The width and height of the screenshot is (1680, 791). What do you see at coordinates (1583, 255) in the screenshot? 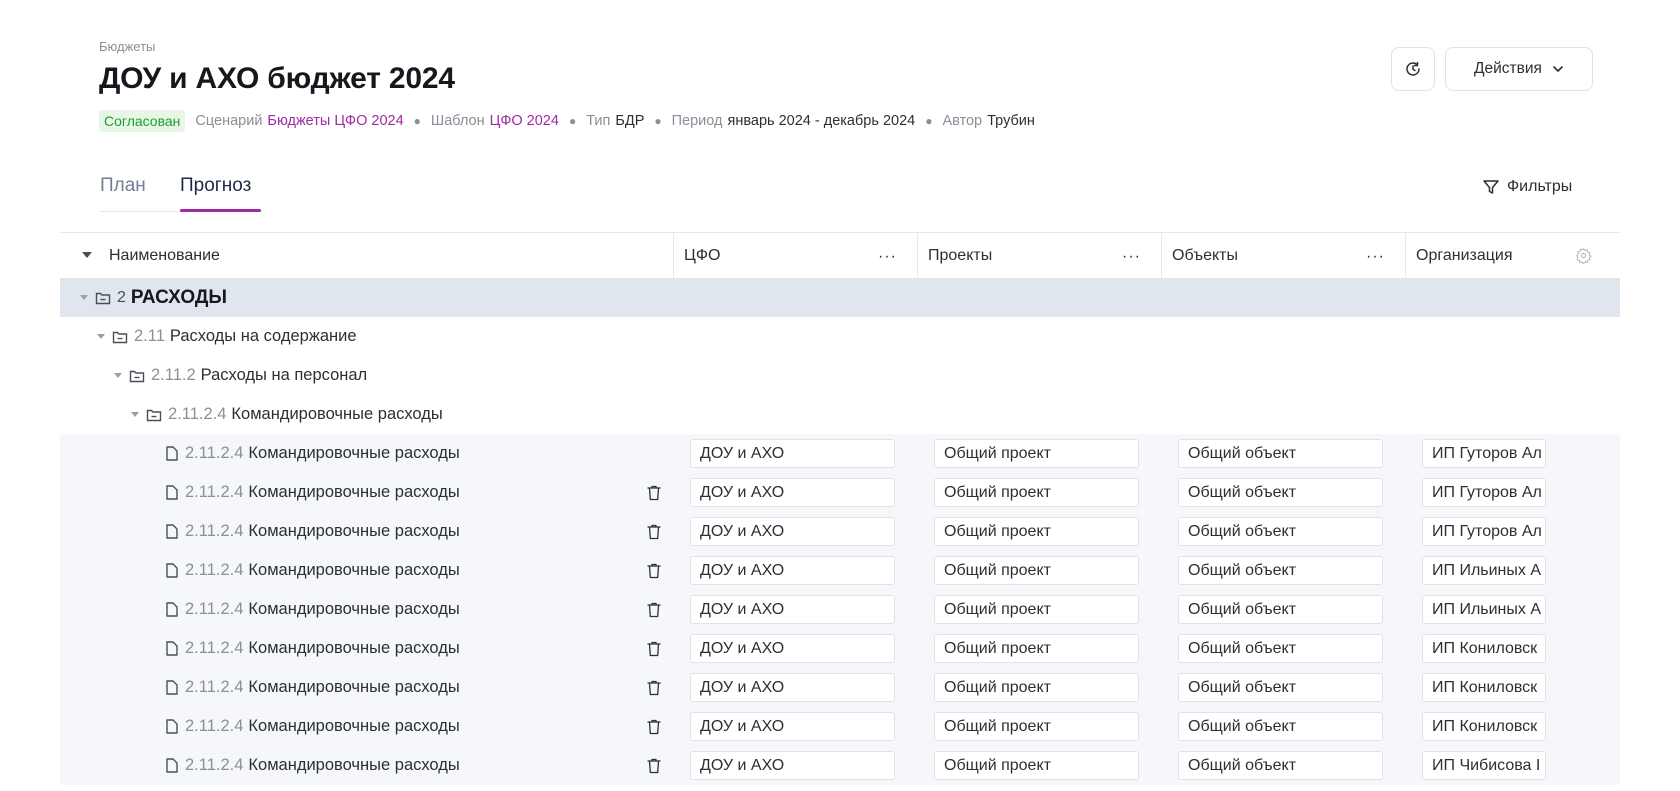
I see `settings-gear-icon` at bounding box center [1583, 255].